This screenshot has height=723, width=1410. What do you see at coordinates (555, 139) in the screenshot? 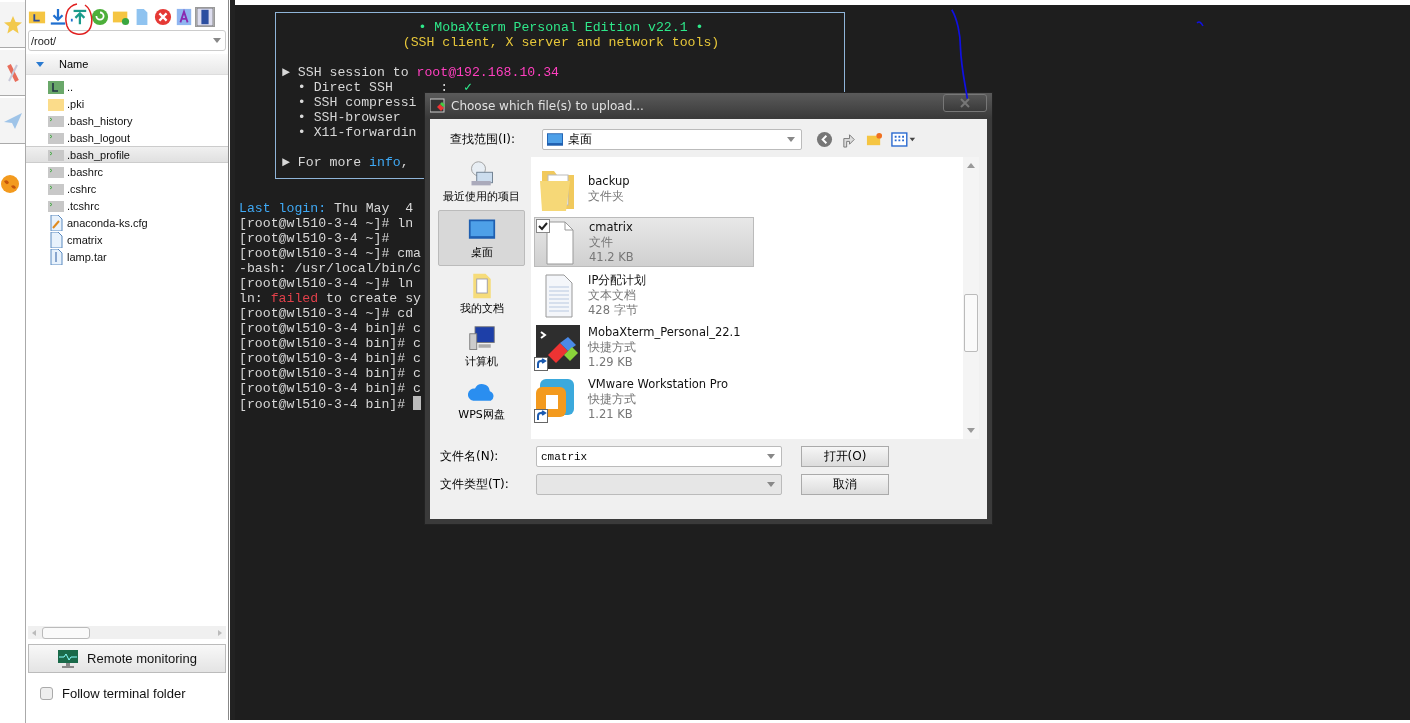
I see `desktop-icon` at bounding box center [555, 139].